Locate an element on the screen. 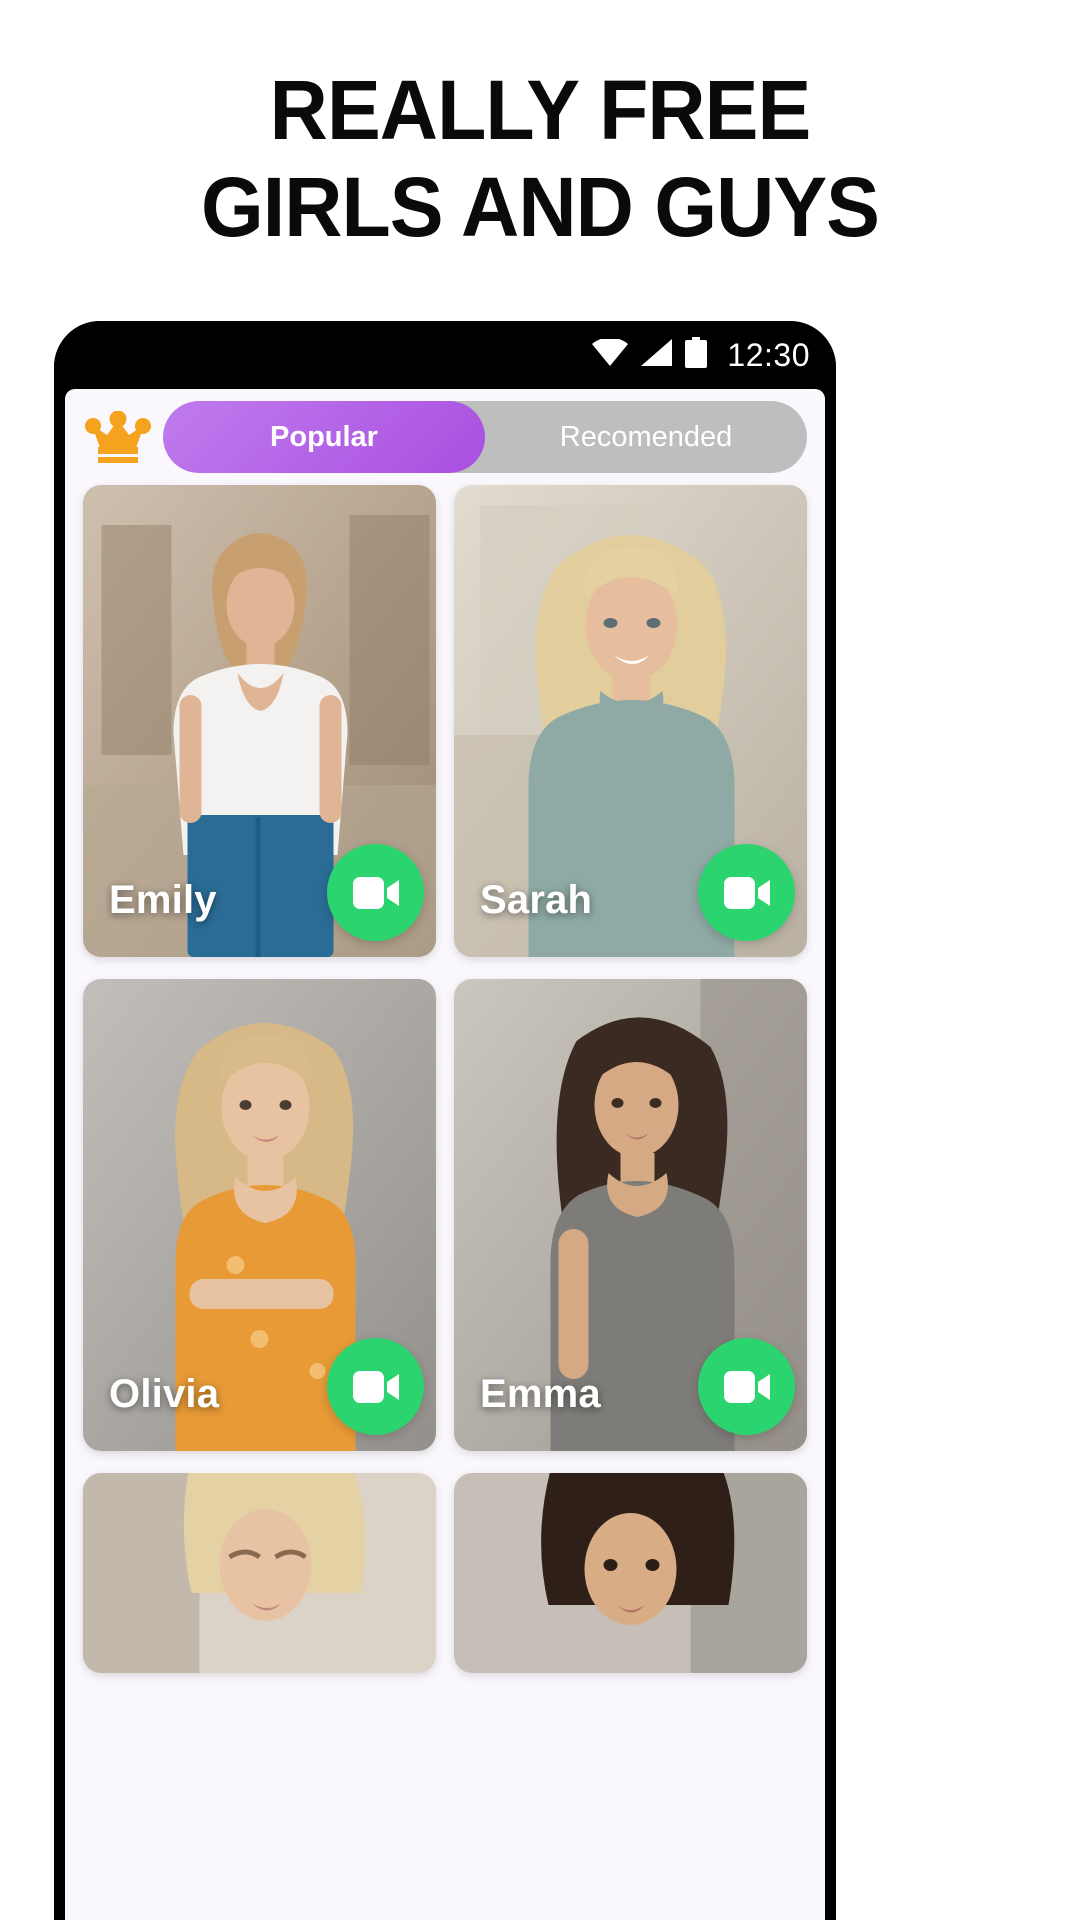 The width and height of the screenshot is (1080, 1920). crown-icon is located at coordinates (118, 436).